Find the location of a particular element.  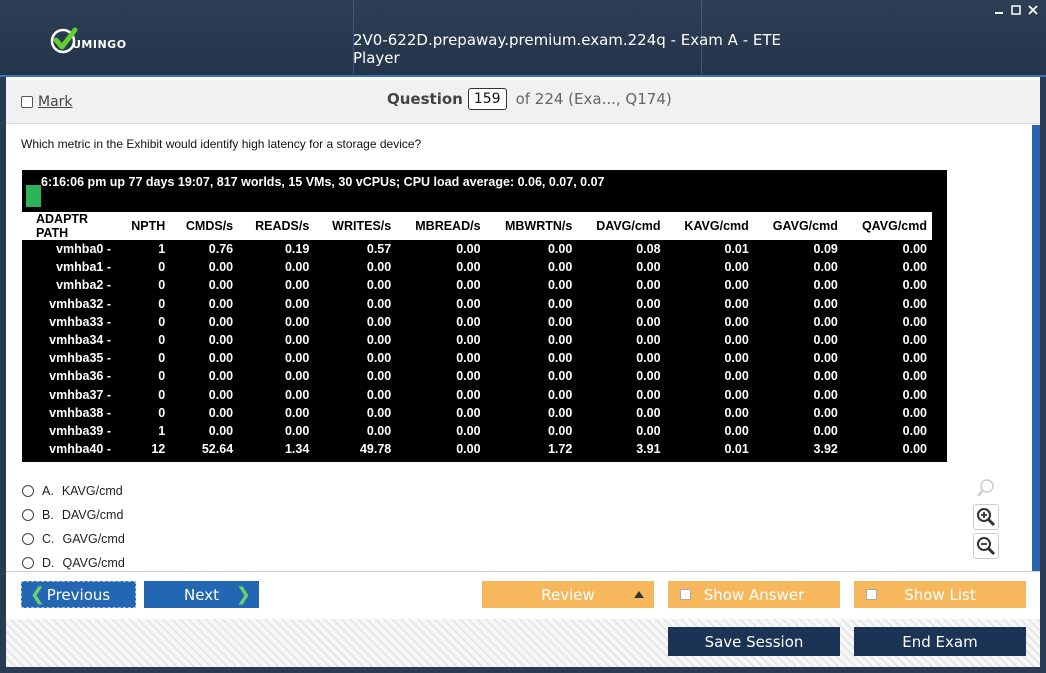

mark-checkbox-box is located at coordinates (27, 102).